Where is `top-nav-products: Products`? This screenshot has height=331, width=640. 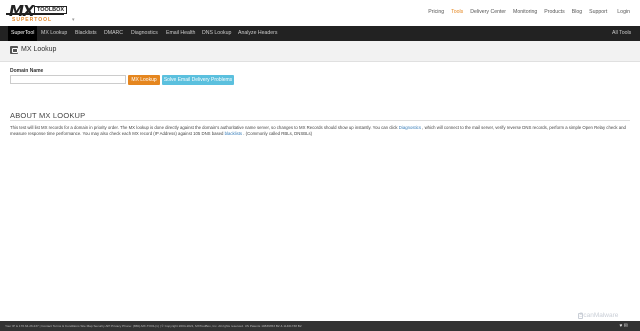 top-nav-products: Products is located at coordinates (554, 12).